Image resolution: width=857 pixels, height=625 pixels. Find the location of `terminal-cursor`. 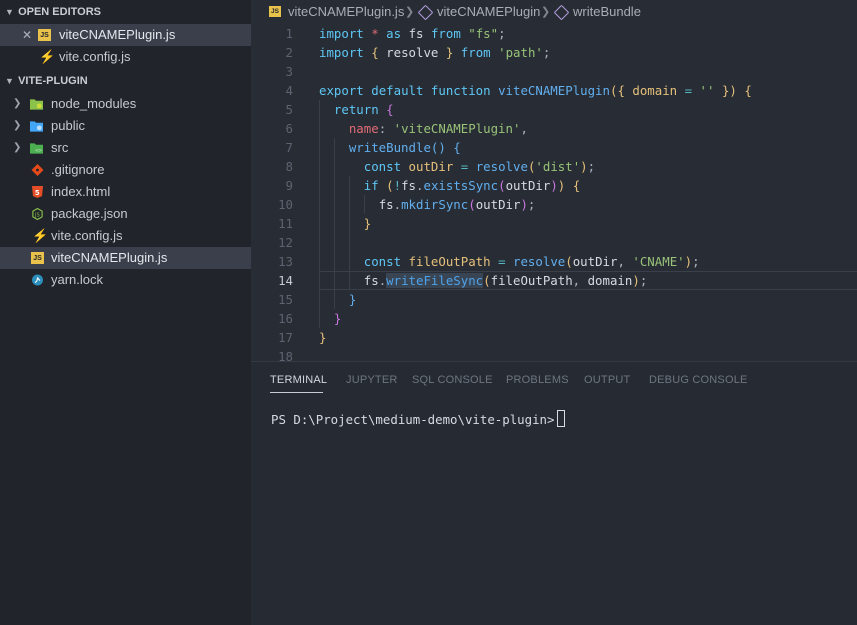

terminal-cursor is located at coordinates (561, 418).